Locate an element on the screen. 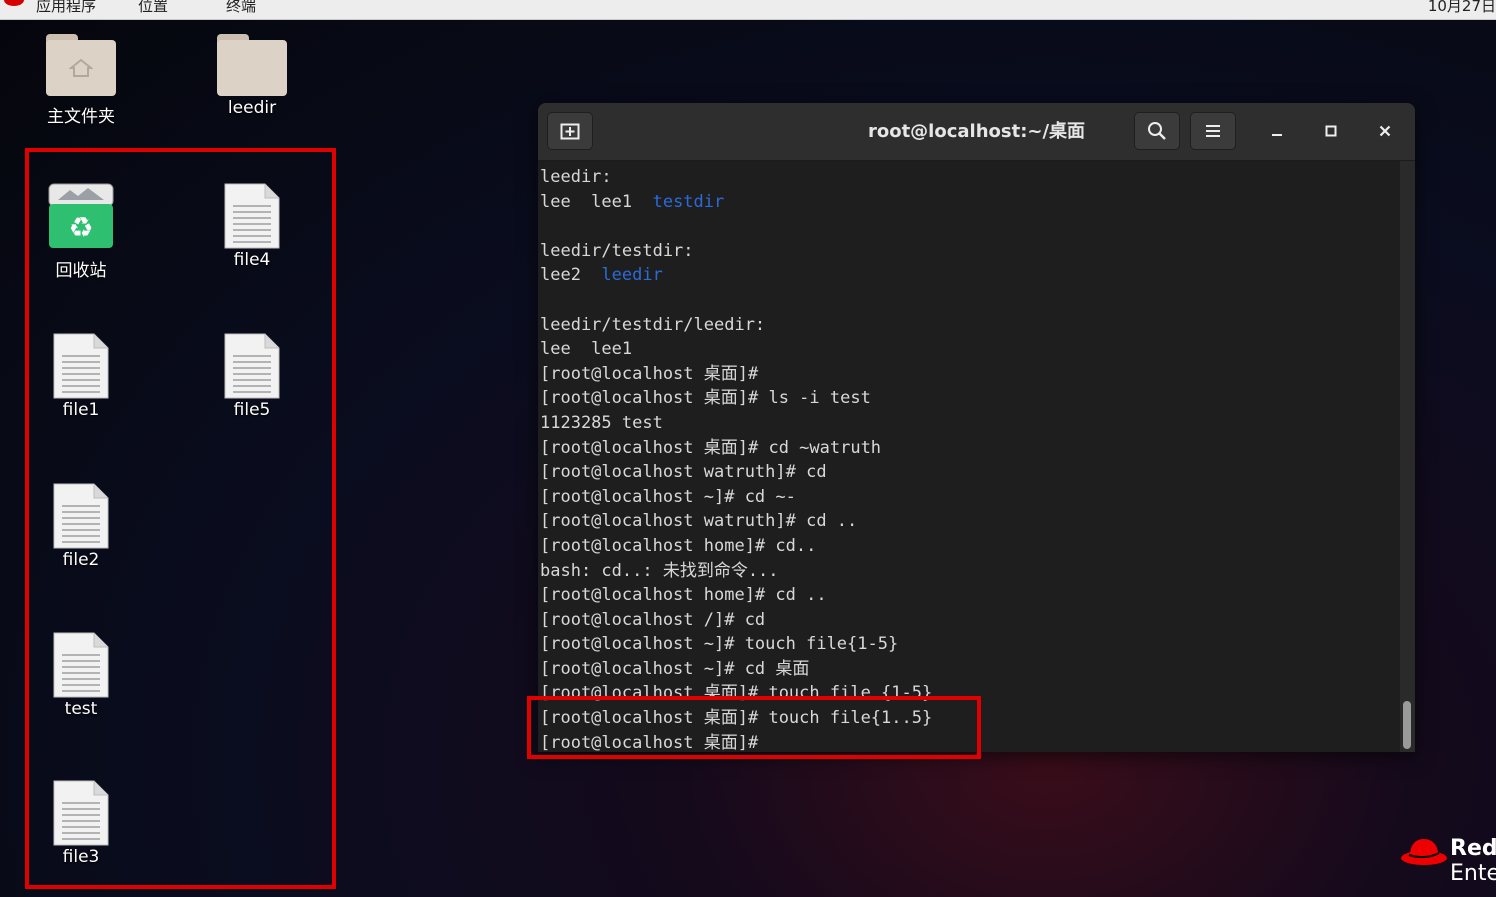 This screenshot has height=897, width=1496. new-tab-icon is located at coordinates (570, 131).